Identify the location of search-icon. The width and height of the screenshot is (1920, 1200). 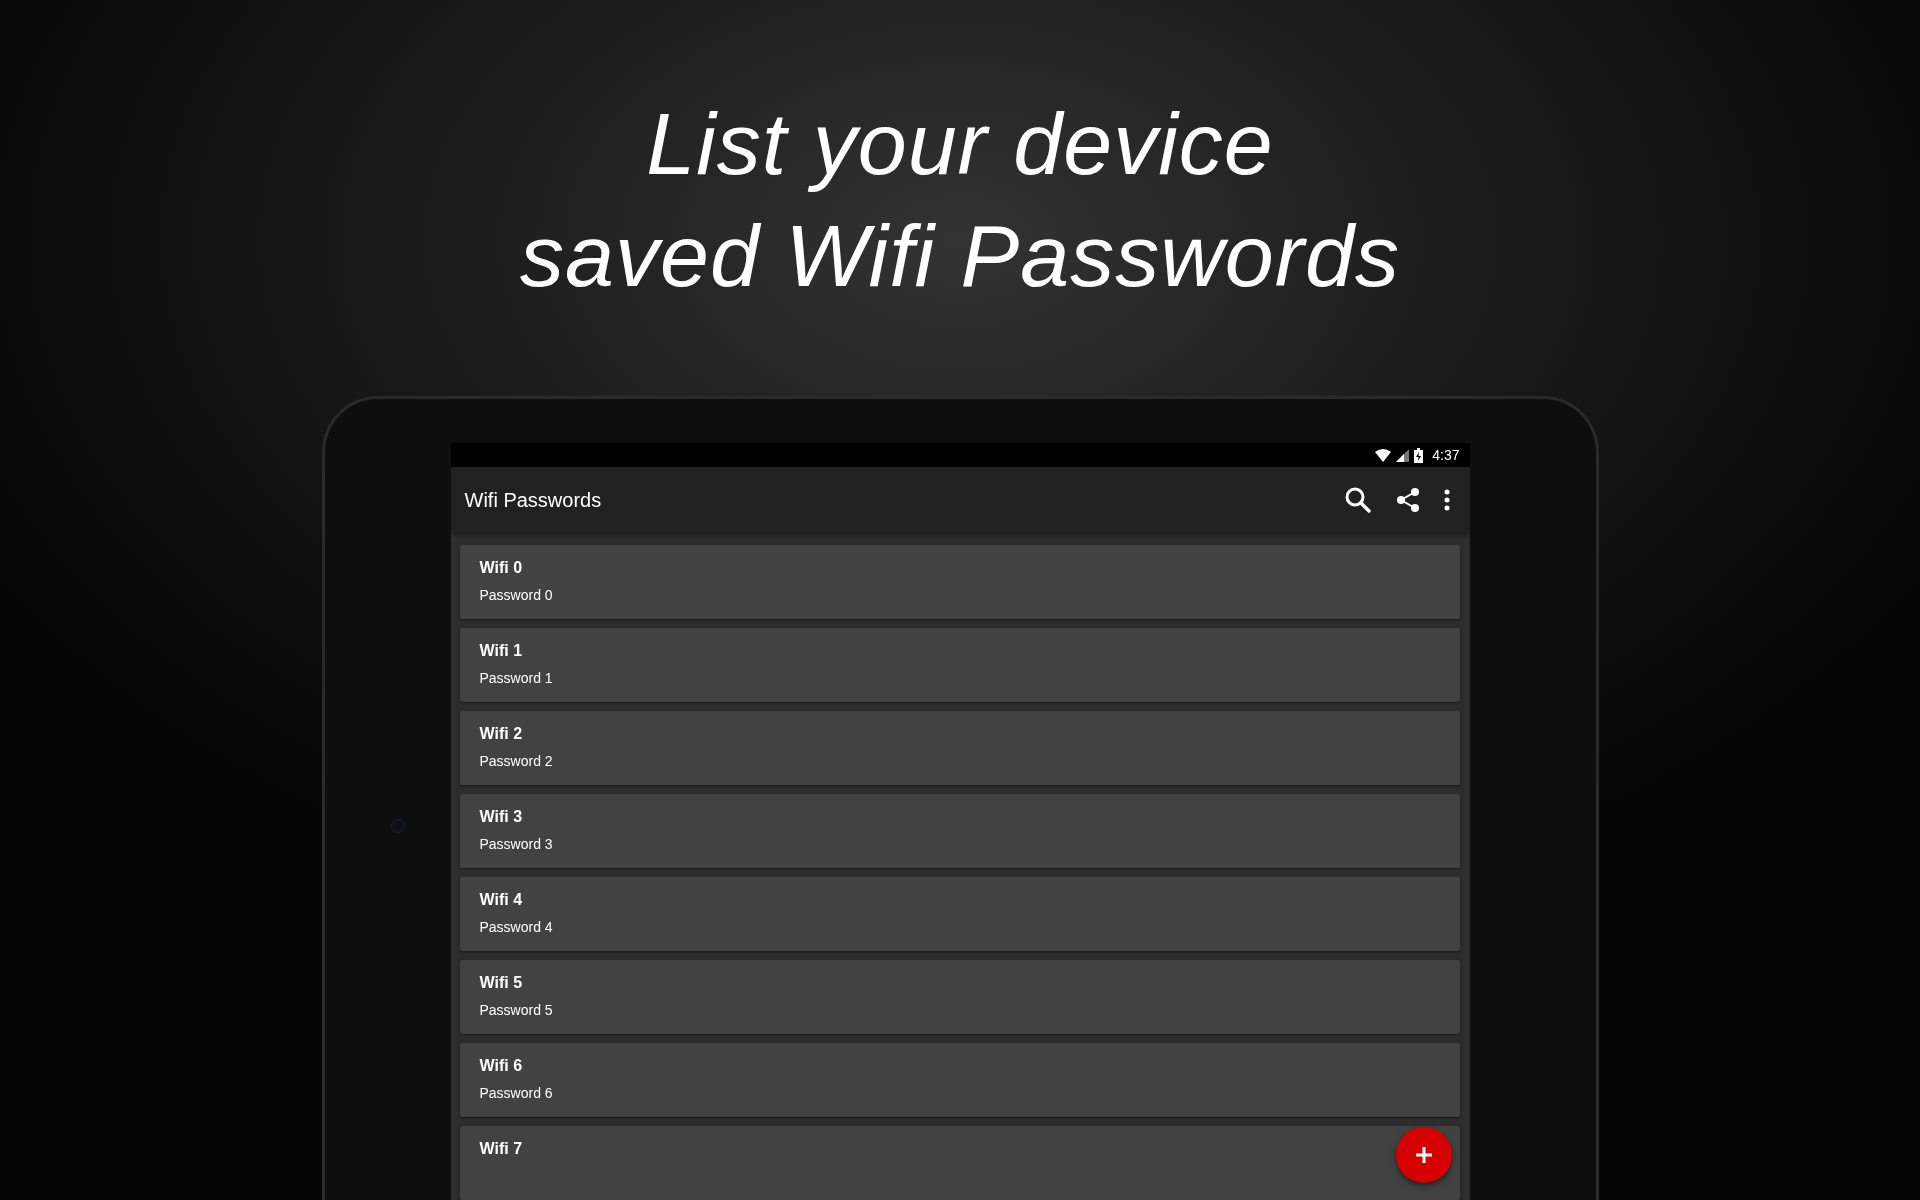
(1357, 500).